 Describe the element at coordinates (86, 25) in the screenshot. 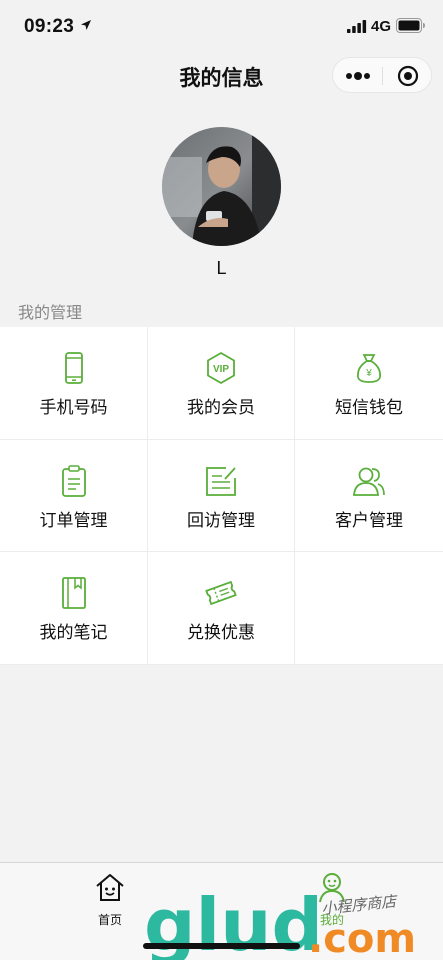

I see `location-arrow-icon` at that location.